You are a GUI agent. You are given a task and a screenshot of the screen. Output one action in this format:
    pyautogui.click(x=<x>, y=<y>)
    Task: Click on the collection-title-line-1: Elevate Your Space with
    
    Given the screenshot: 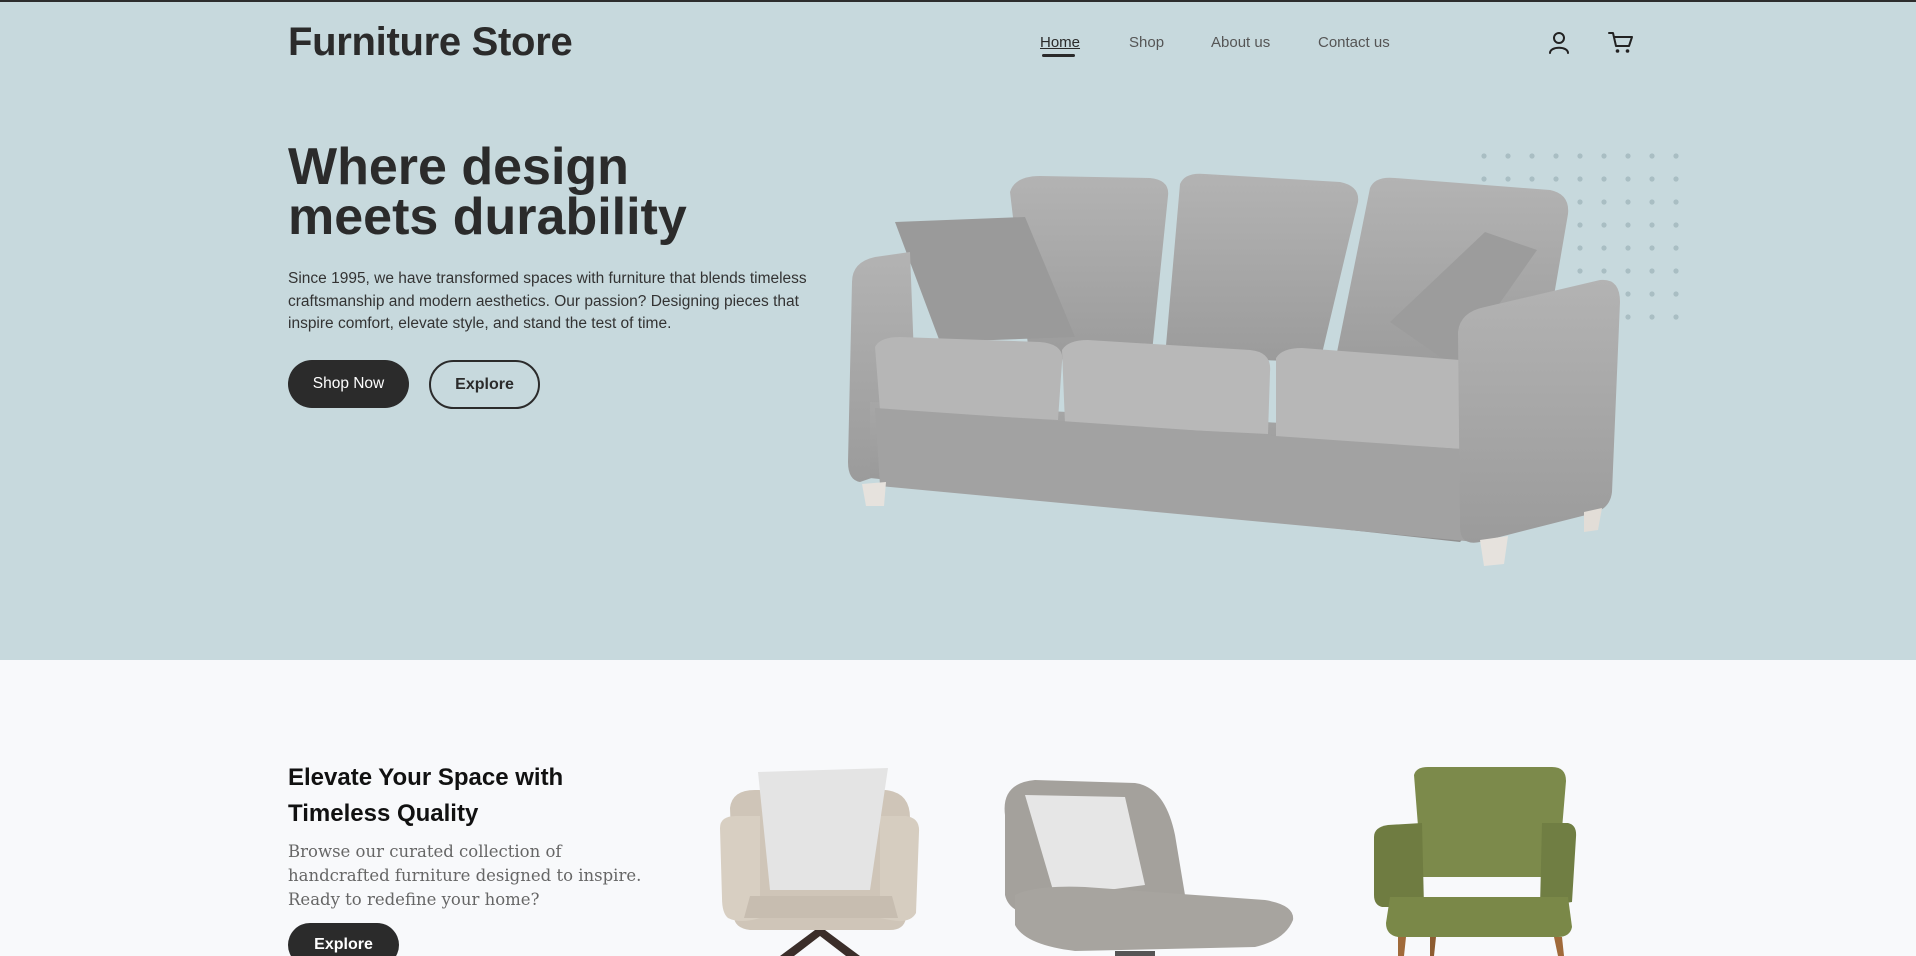 What is the action you would take?
    pyautogui.click(x=426, y=777)
    